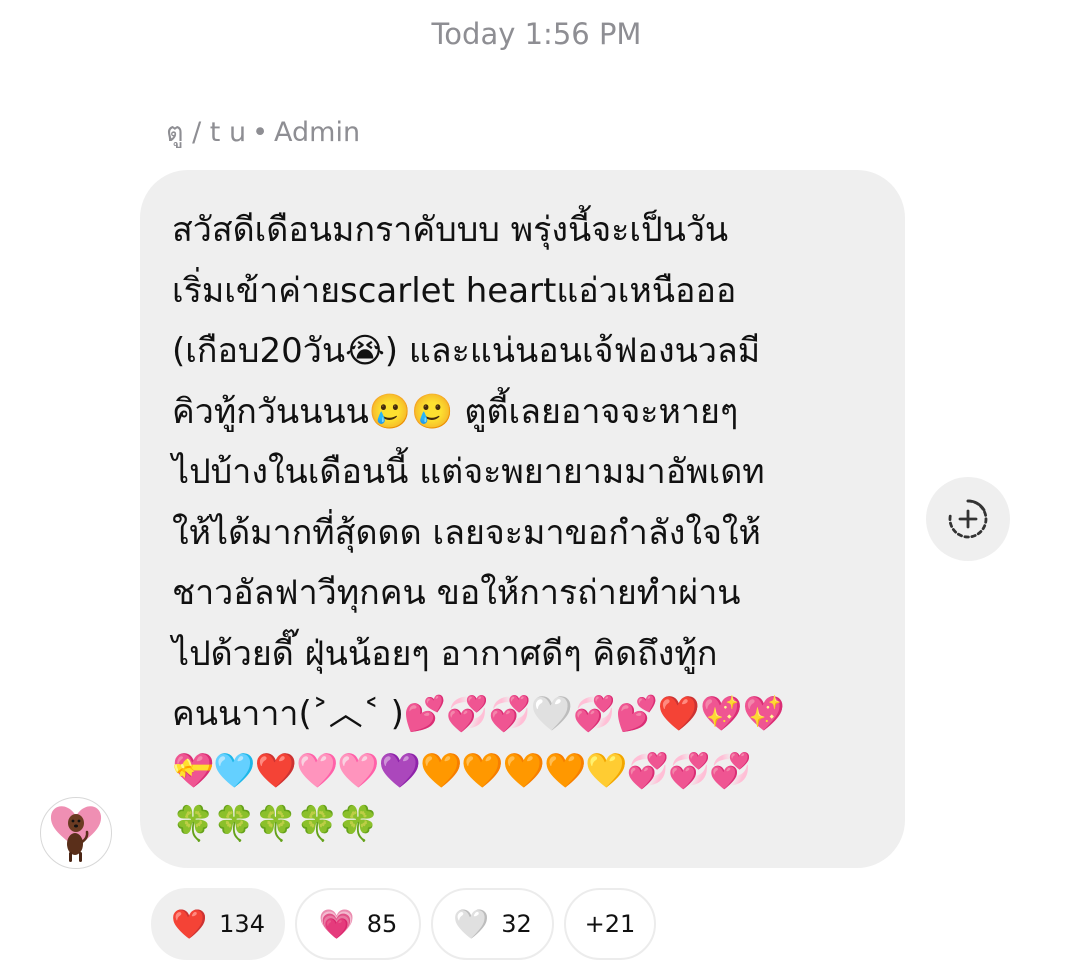 This screenshot has width=1073, height=971. I want to click on white-heart-icon: 🤍, so click(471, 923).